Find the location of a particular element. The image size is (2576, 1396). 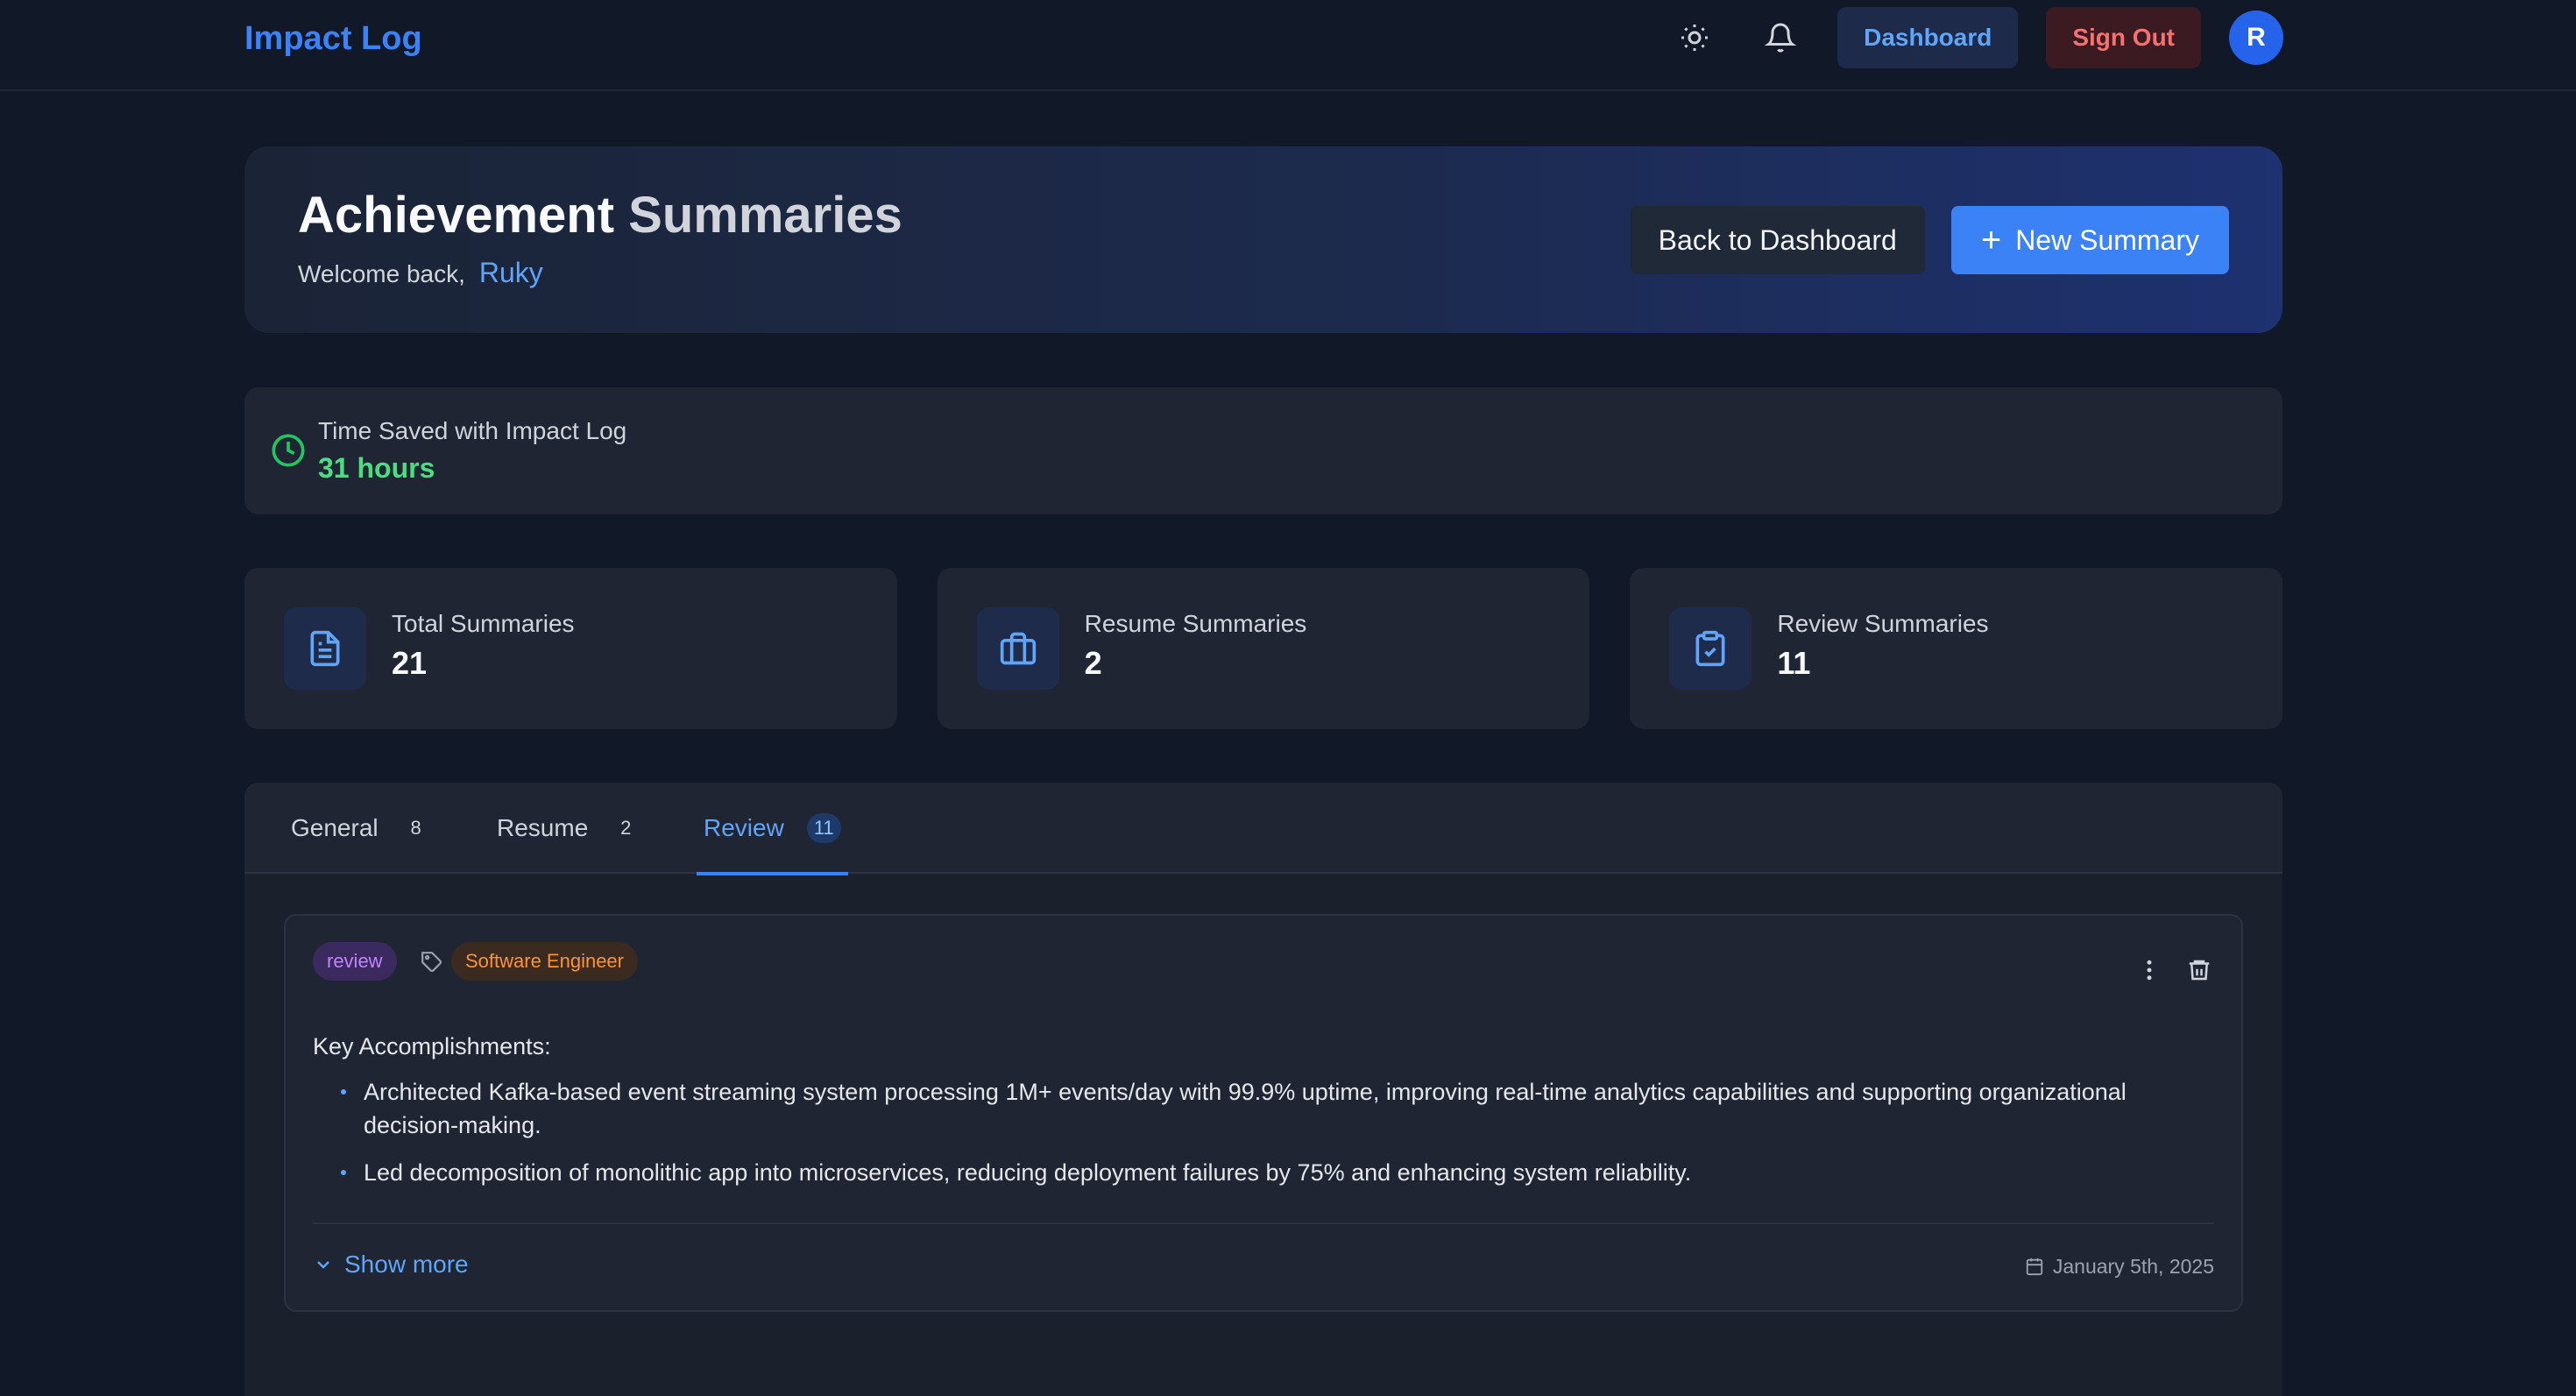

calendar-icon is located at coordinates (2034, 1267).